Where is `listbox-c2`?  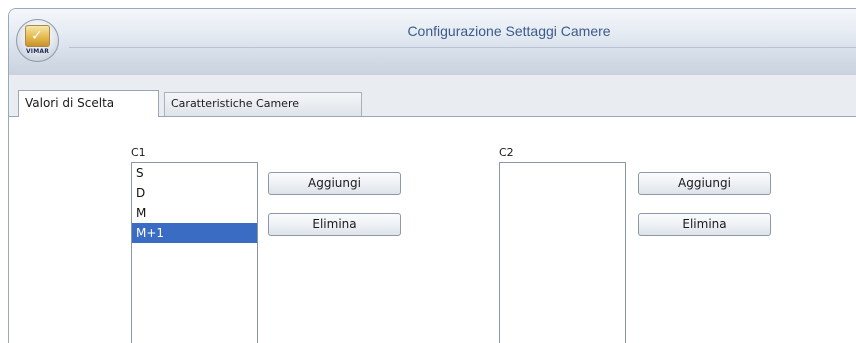 listbox-c2 is located at coordinates (562, 252).